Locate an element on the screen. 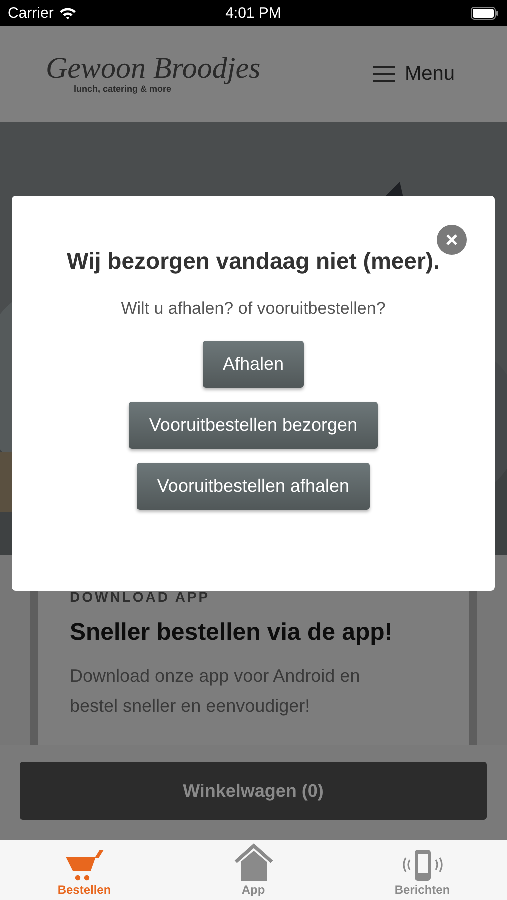 The width and height of the screenshot is (507, 900). tab-bar-item: App is located at coordinates (253, 870).